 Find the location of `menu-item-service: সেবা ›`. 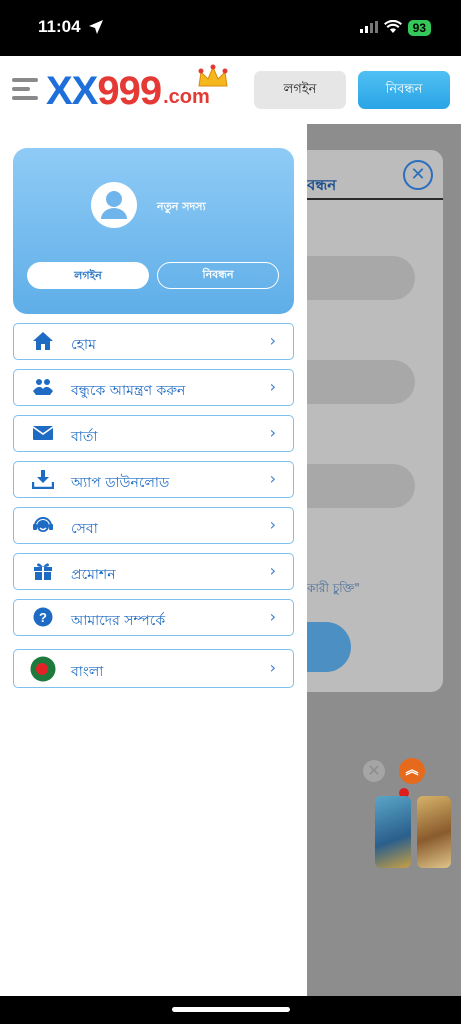

menu-item-service: সেবা › is located at coordinates (153, 525).